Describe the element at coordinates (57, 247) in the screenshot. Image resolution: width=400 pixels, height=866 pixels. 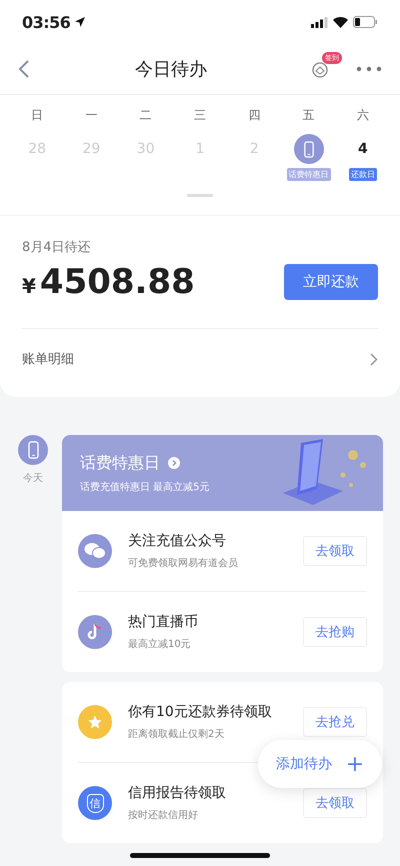
I see `due-date-caption: 8月4日待还` at that location.